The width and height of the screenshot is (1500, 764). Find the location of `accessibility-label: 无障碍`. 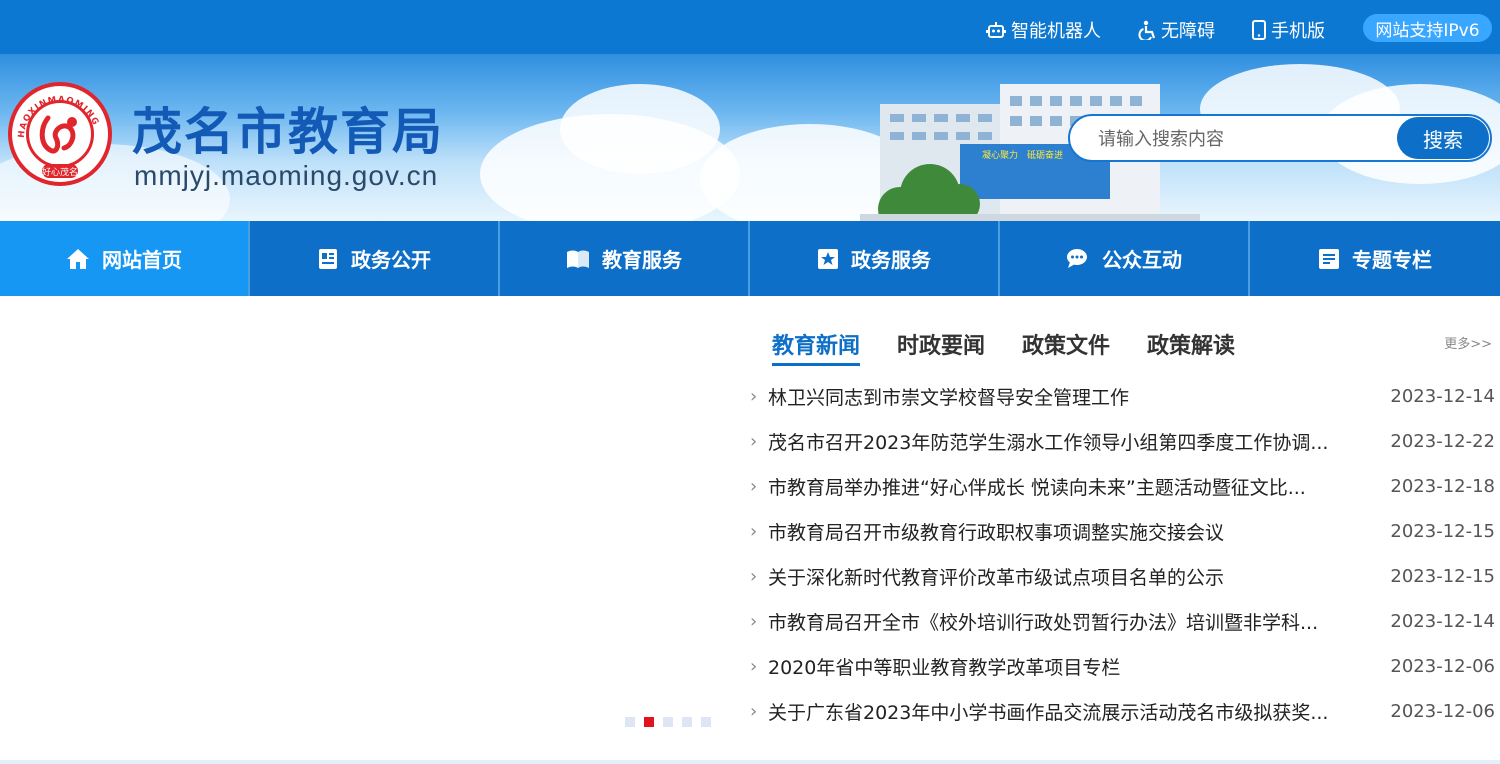

accessibility-label: 无障碍 is located at coordinates (1188, 31).